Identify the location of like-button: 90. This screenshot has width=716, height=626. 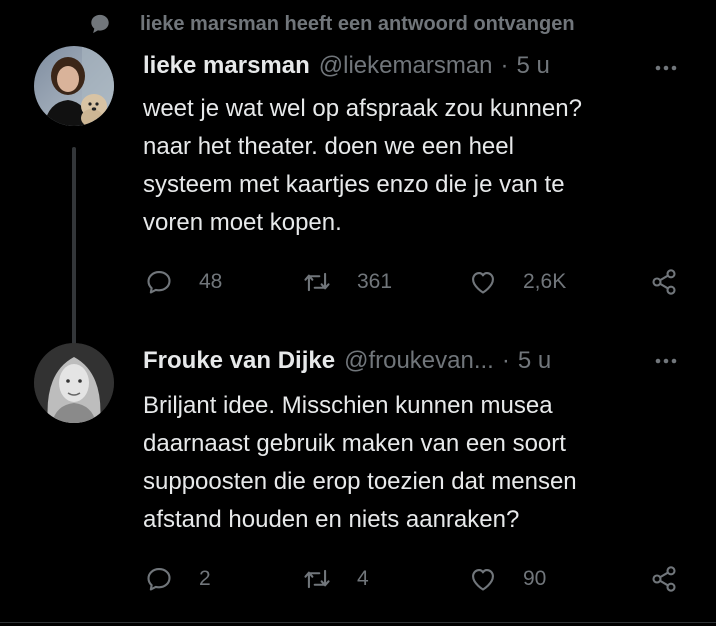
(506, 579).